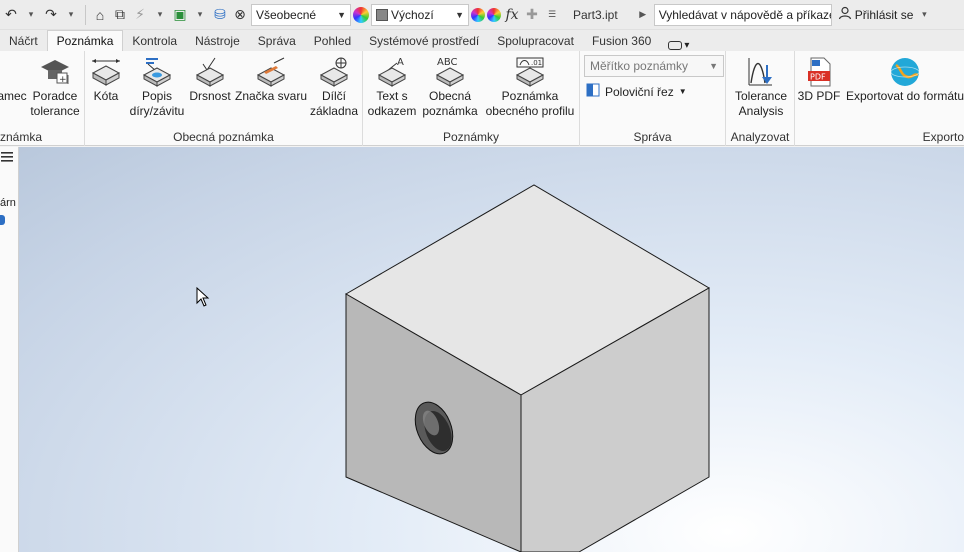 The image size is (964, 552). What do you see at coordinates (21, 137) in the screenshot?
I see `panel-title: známka` at bounding box center [21, 137].